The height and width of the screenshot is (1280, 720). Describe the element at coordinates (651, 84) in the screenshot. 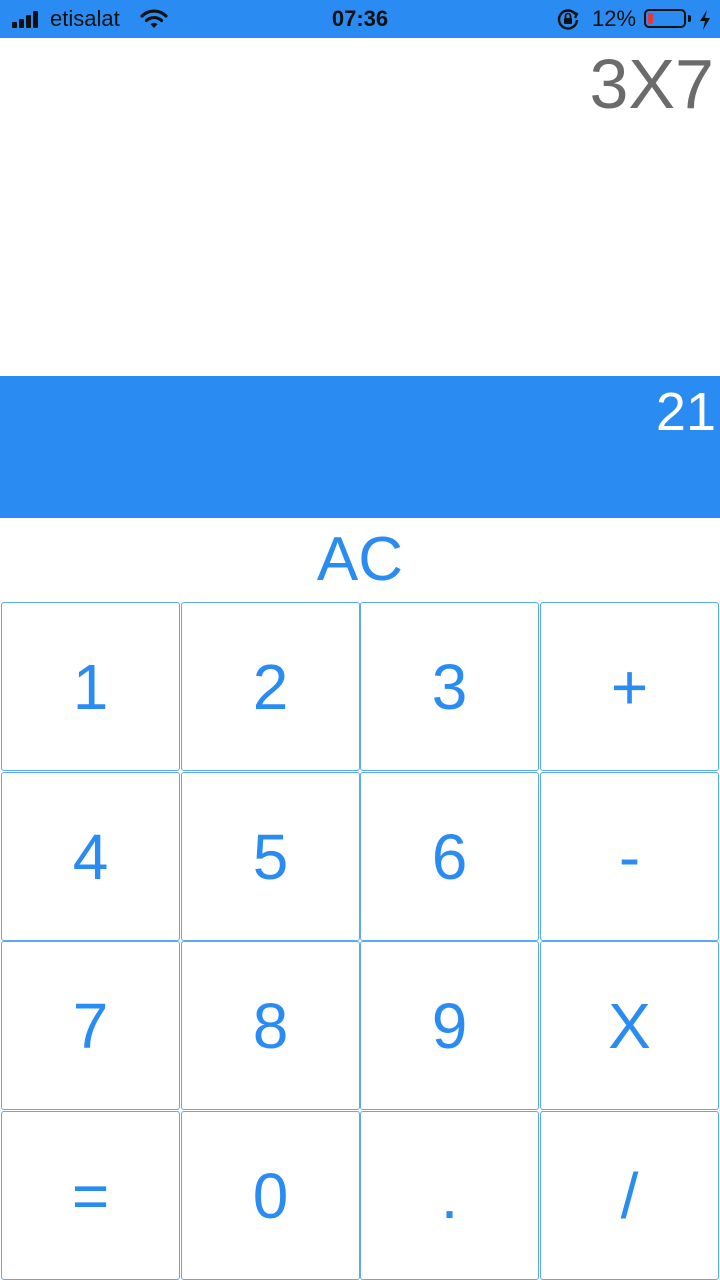

I see `expression-text: 3X7` at that location.